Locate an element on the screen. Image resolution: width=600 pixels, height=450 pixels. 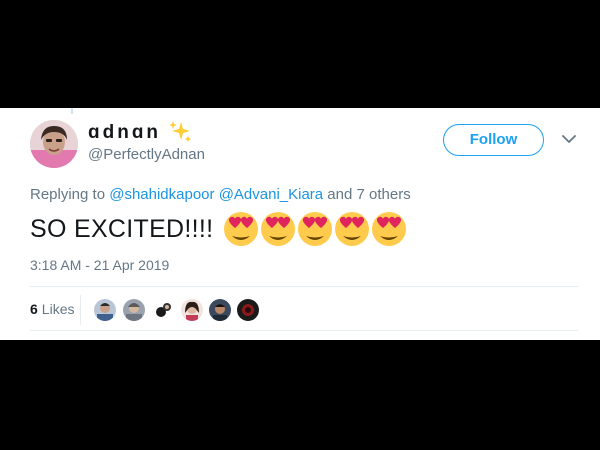
likes-separator is located at coordinates (80, 310).